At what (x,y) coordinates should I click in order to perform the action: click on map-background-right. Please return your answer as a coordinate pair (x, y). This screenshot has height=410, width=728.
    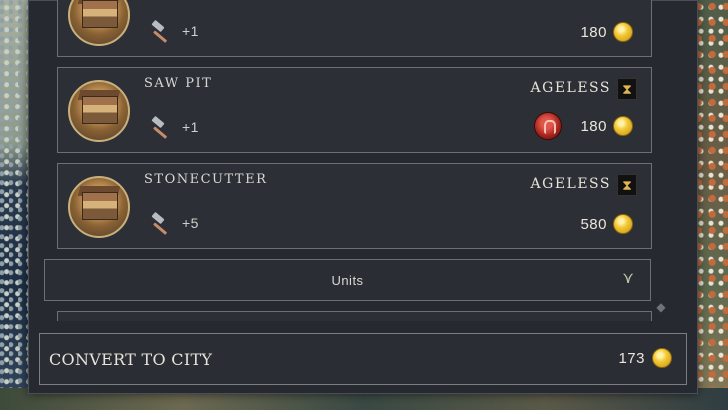
    Looking at the image, I should click on (711, 205).